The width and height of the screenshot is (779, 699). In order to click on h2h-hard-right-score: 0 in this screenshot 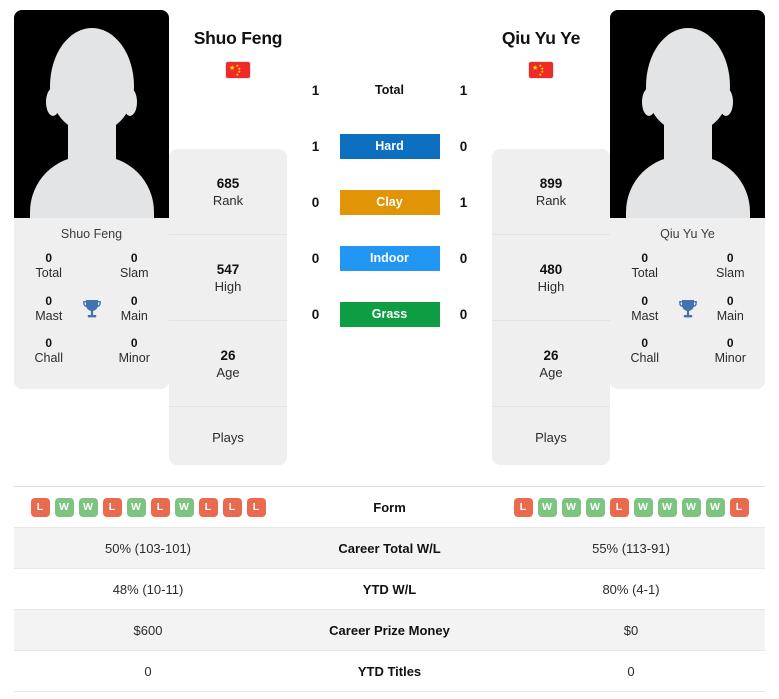, I will do `click(463, 146)`.